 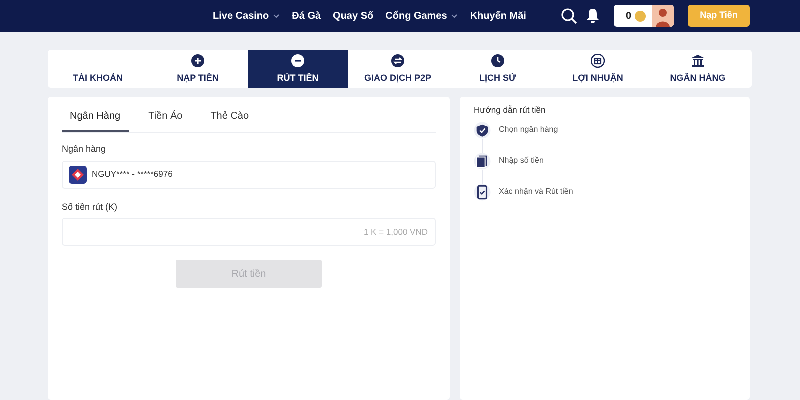 What do you see at coordinates (698, 69) in the screenshot?
I see `nav-tab: NGÂN HÀNG` at bounding box center [698, 69].